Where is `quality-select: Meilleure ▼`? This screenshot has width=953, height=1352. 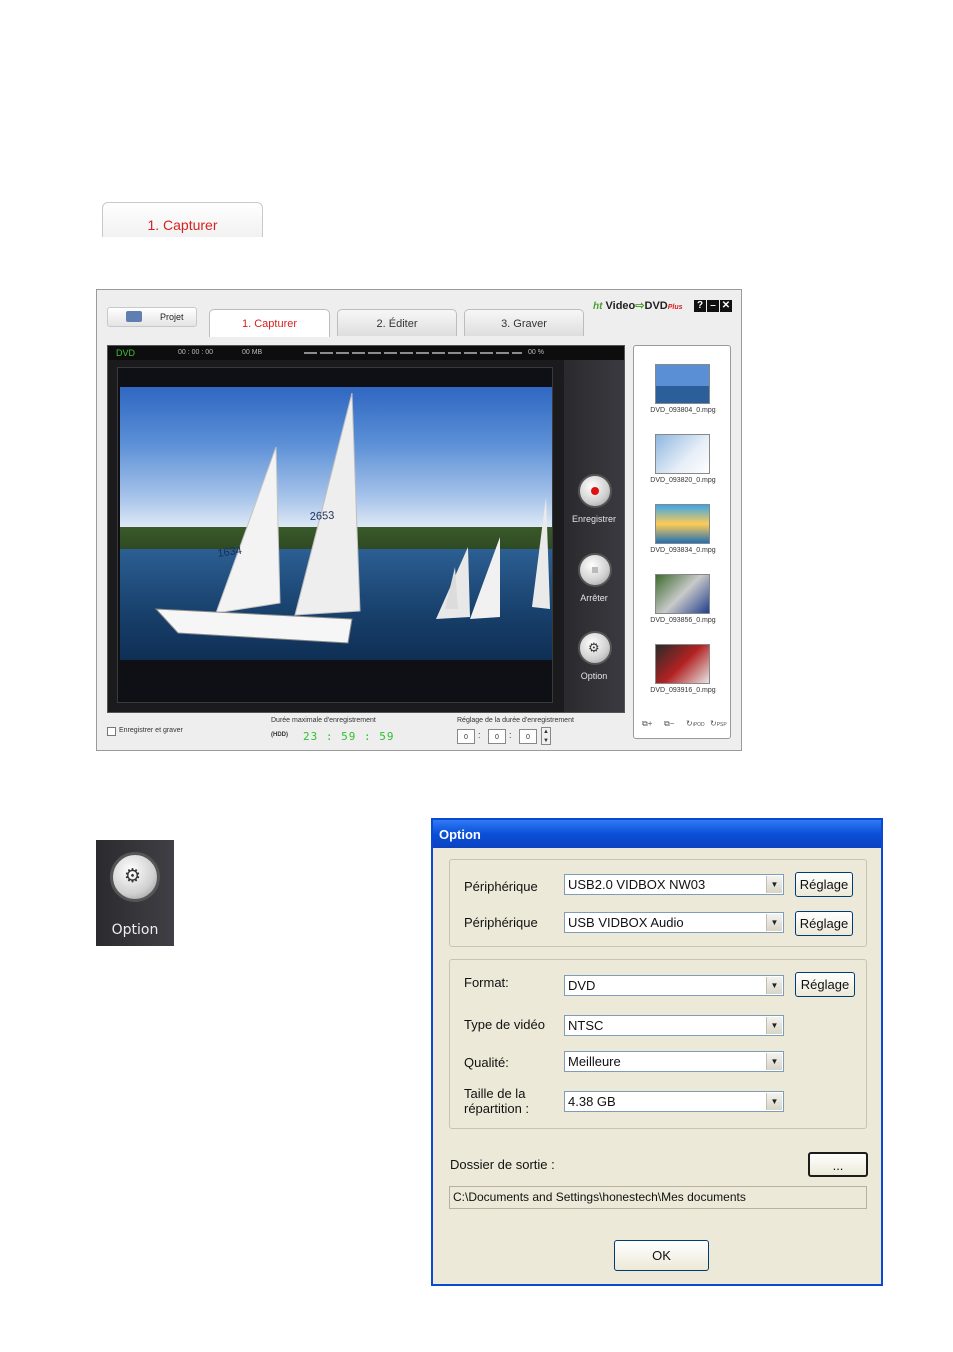 quality-select: Meilleure ▼ is located at coordinates (674, 1061).